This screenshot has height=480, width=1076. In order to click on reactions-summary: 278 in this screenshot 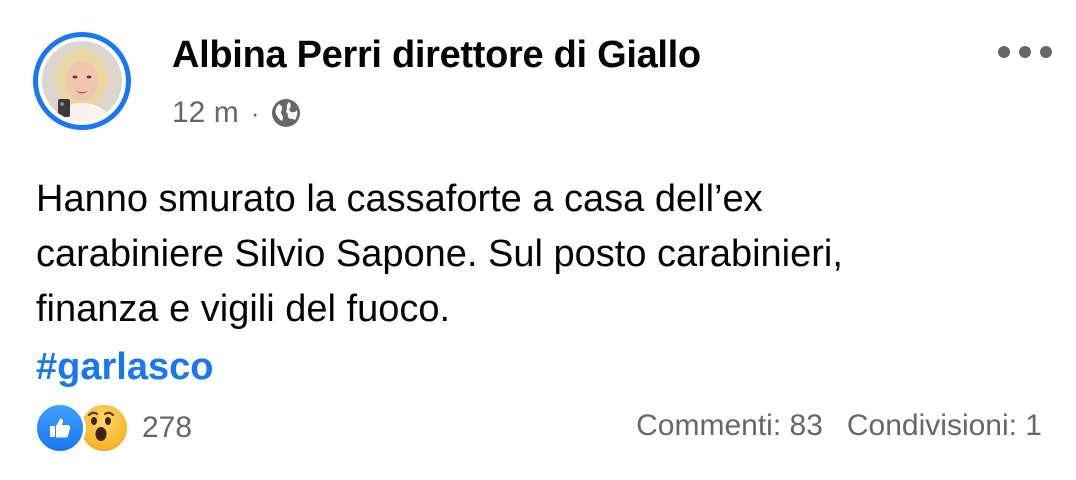, I will do `click(113, 428)`.